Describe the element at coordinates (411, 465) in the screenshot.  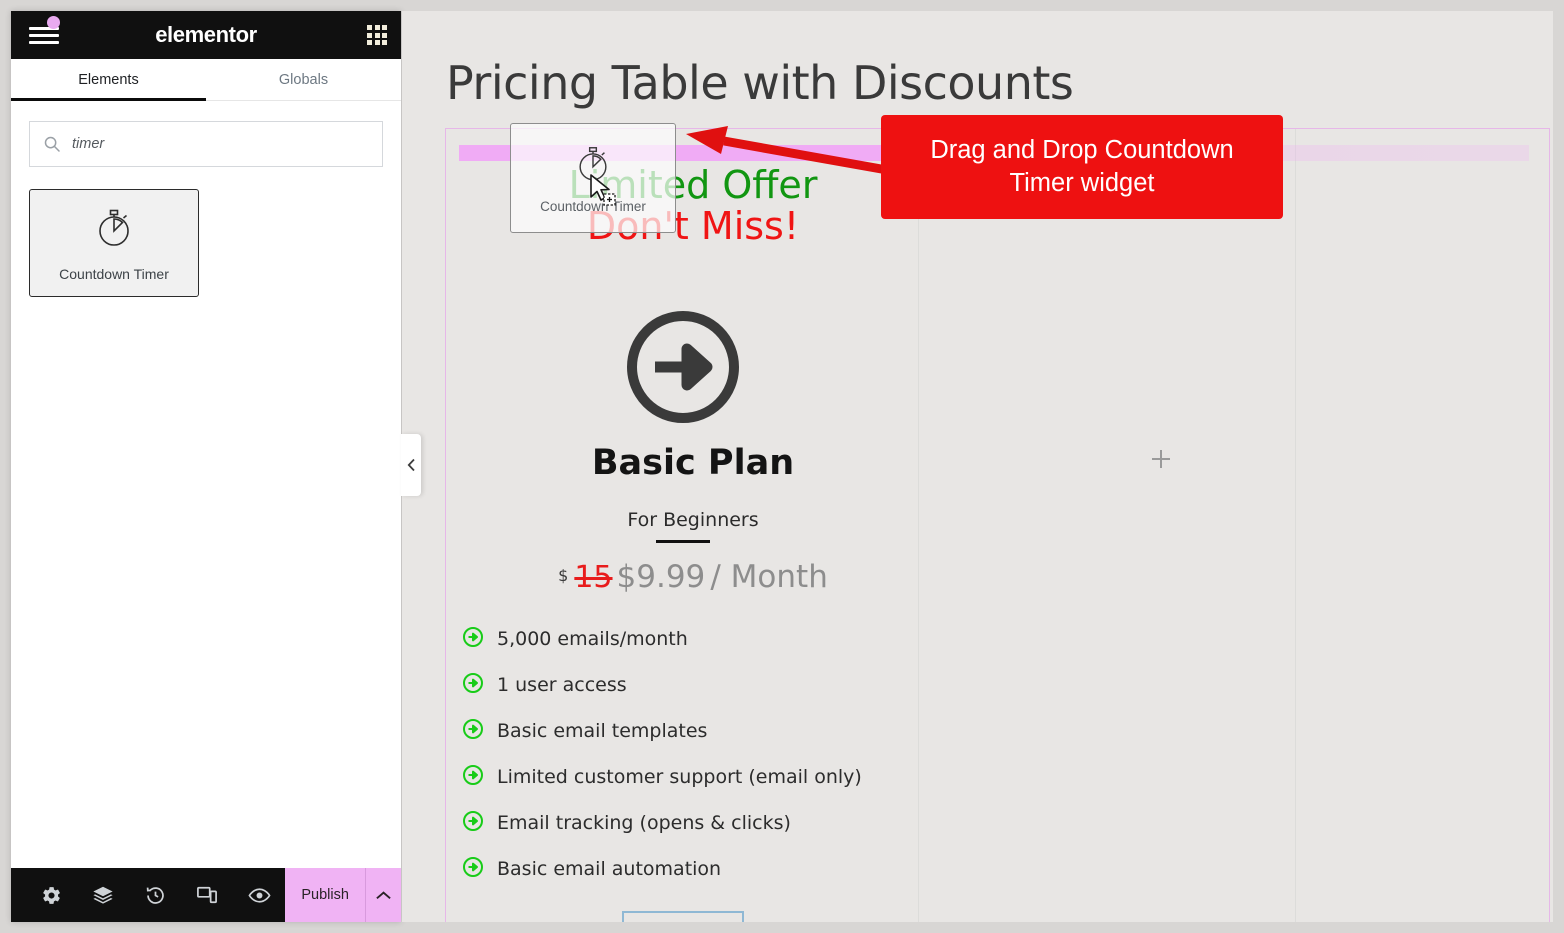
I see `panel-collapse-handle` at that location.